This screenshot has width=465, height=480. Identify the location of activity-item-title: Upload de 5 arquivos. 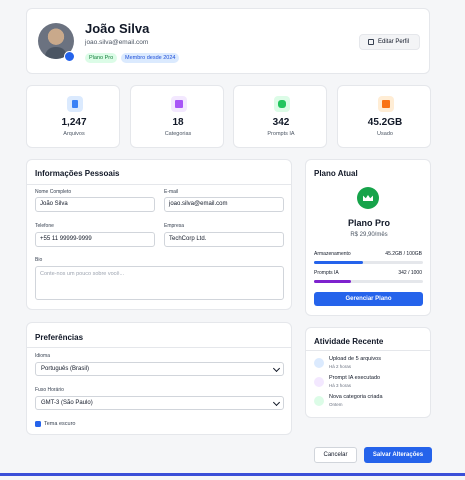
(355, 359).